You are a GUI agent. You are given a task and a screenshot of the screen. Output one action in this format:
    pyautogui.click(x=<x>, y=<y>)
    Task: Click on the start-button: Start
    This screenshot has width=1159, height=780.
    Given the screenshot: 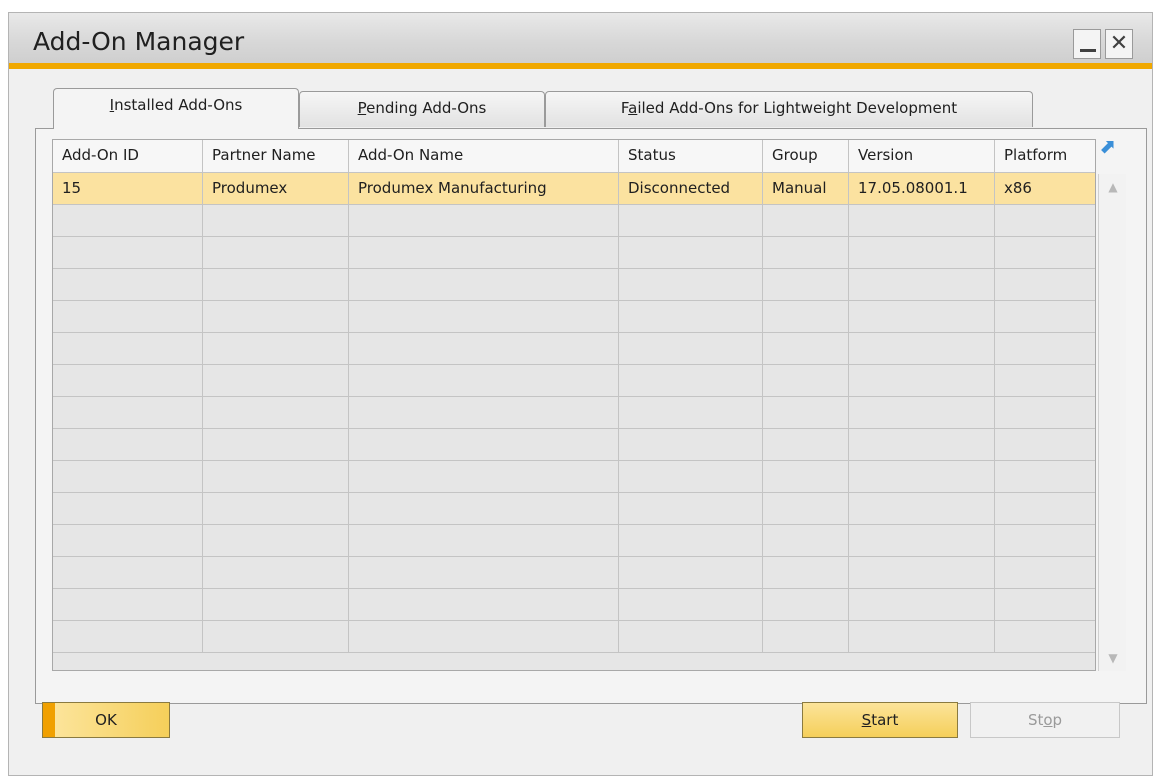 What is the action you would take?
    pyautogui.click(x=880, y=720)
    